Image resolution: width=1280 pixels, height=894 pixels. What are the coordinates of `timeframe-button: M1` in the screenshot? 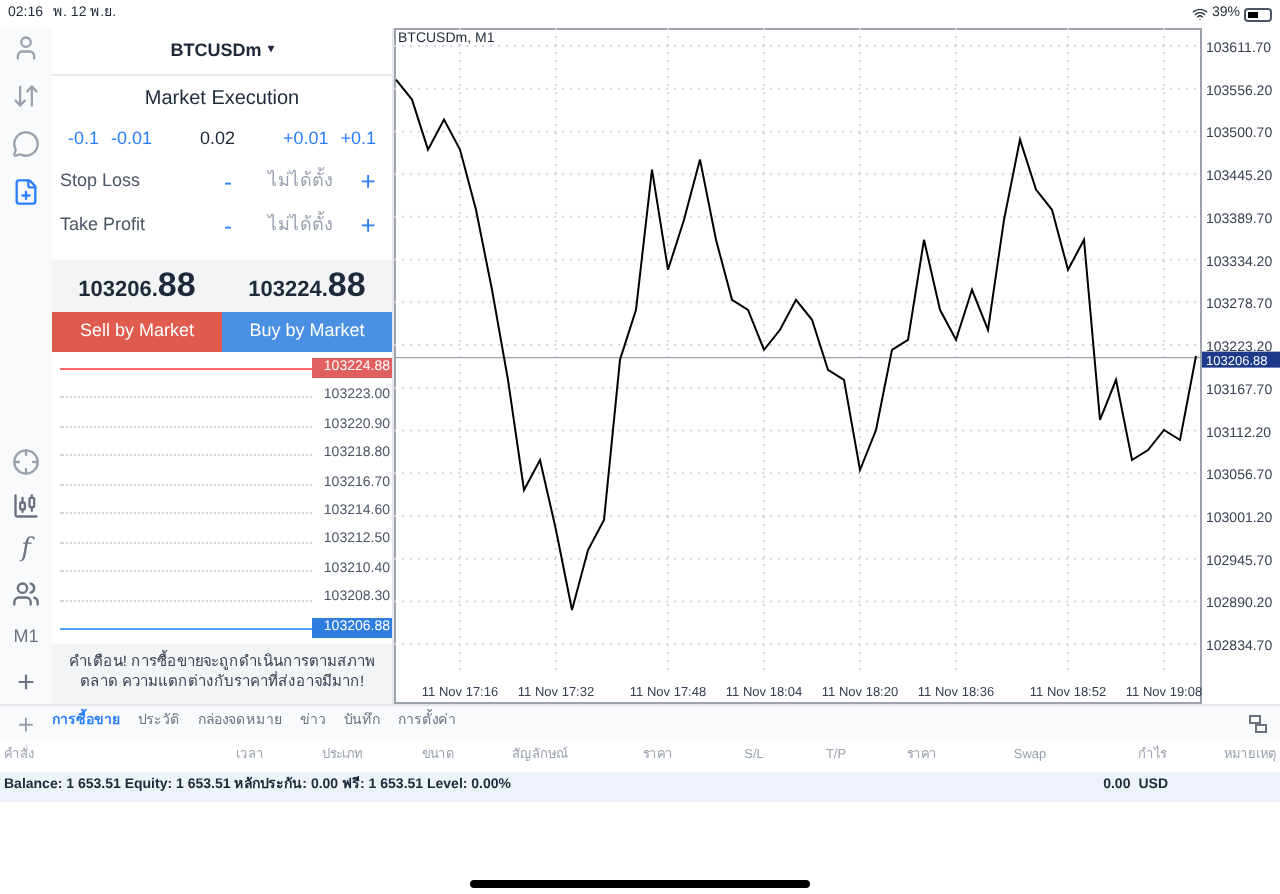 It's located at (26, 638).